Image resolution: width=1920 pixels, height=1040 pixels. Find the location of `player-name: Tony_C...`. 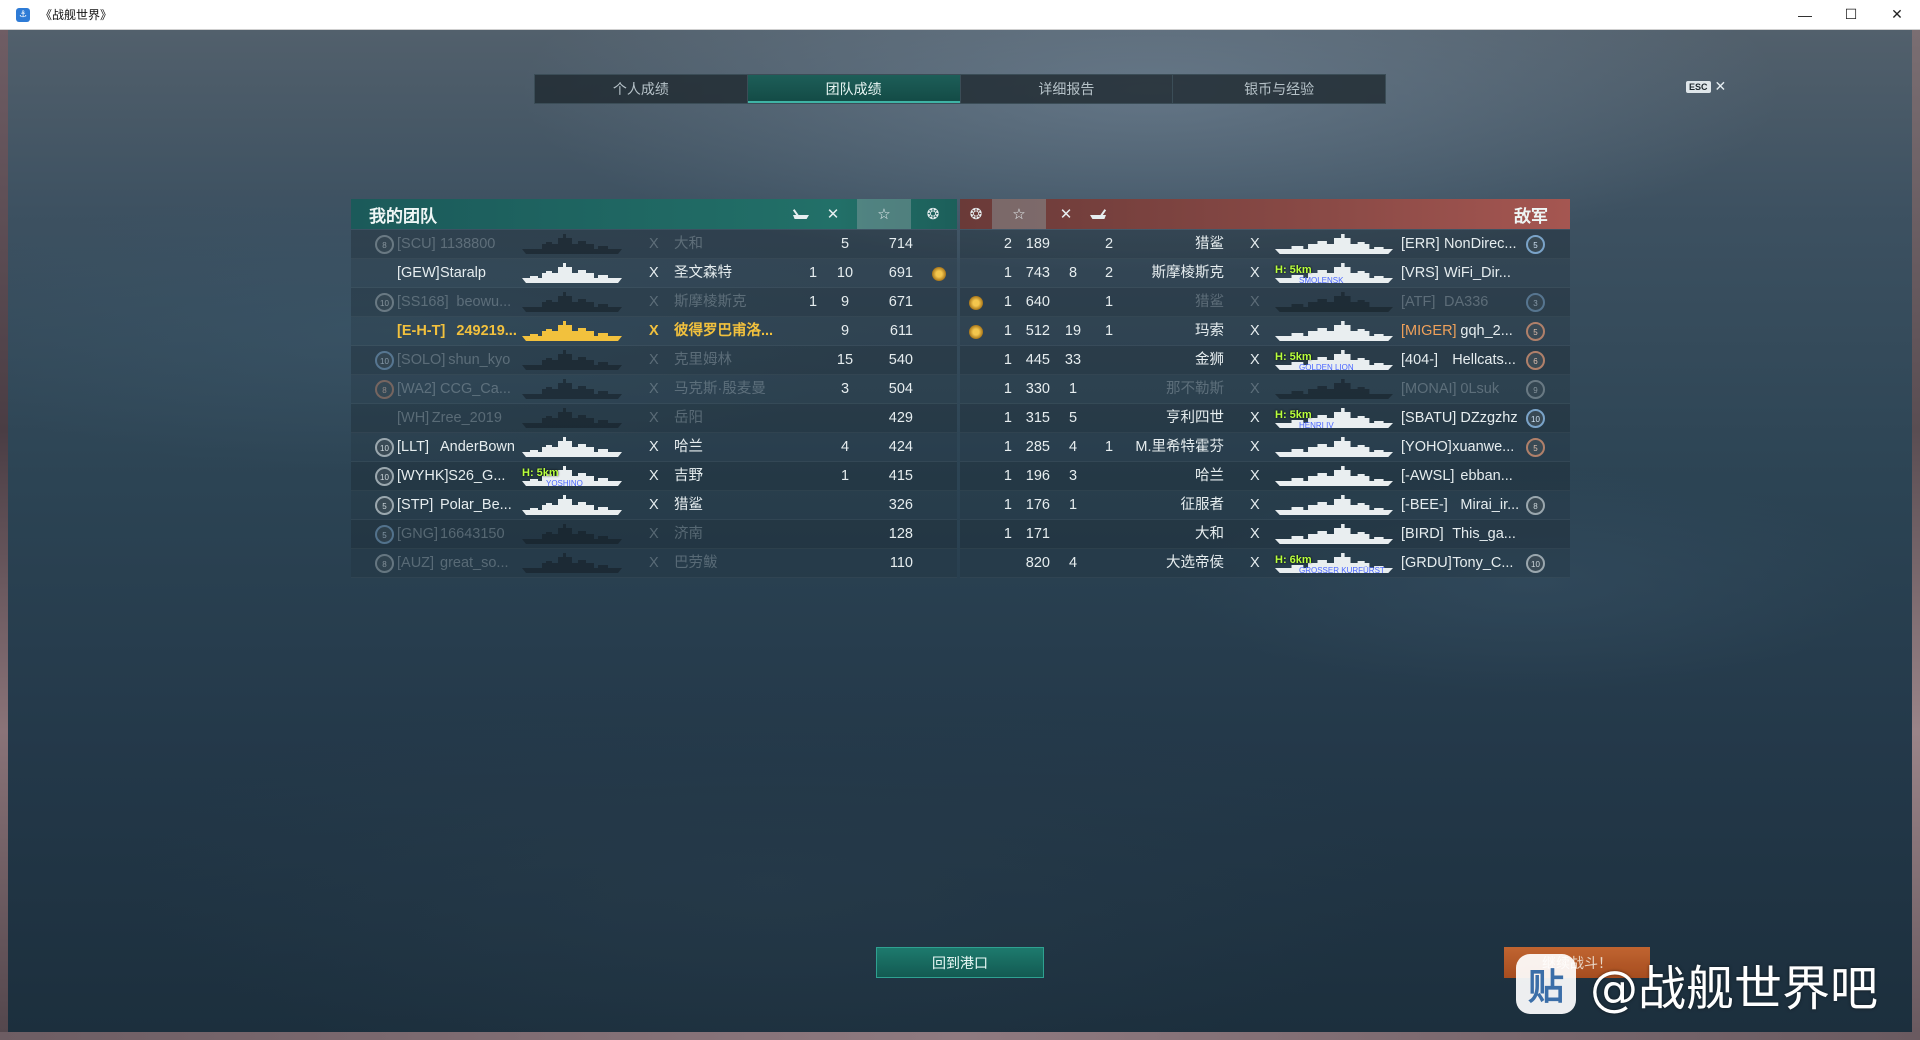

player-name: Tony_C... is located at coordinates (1483, 563).